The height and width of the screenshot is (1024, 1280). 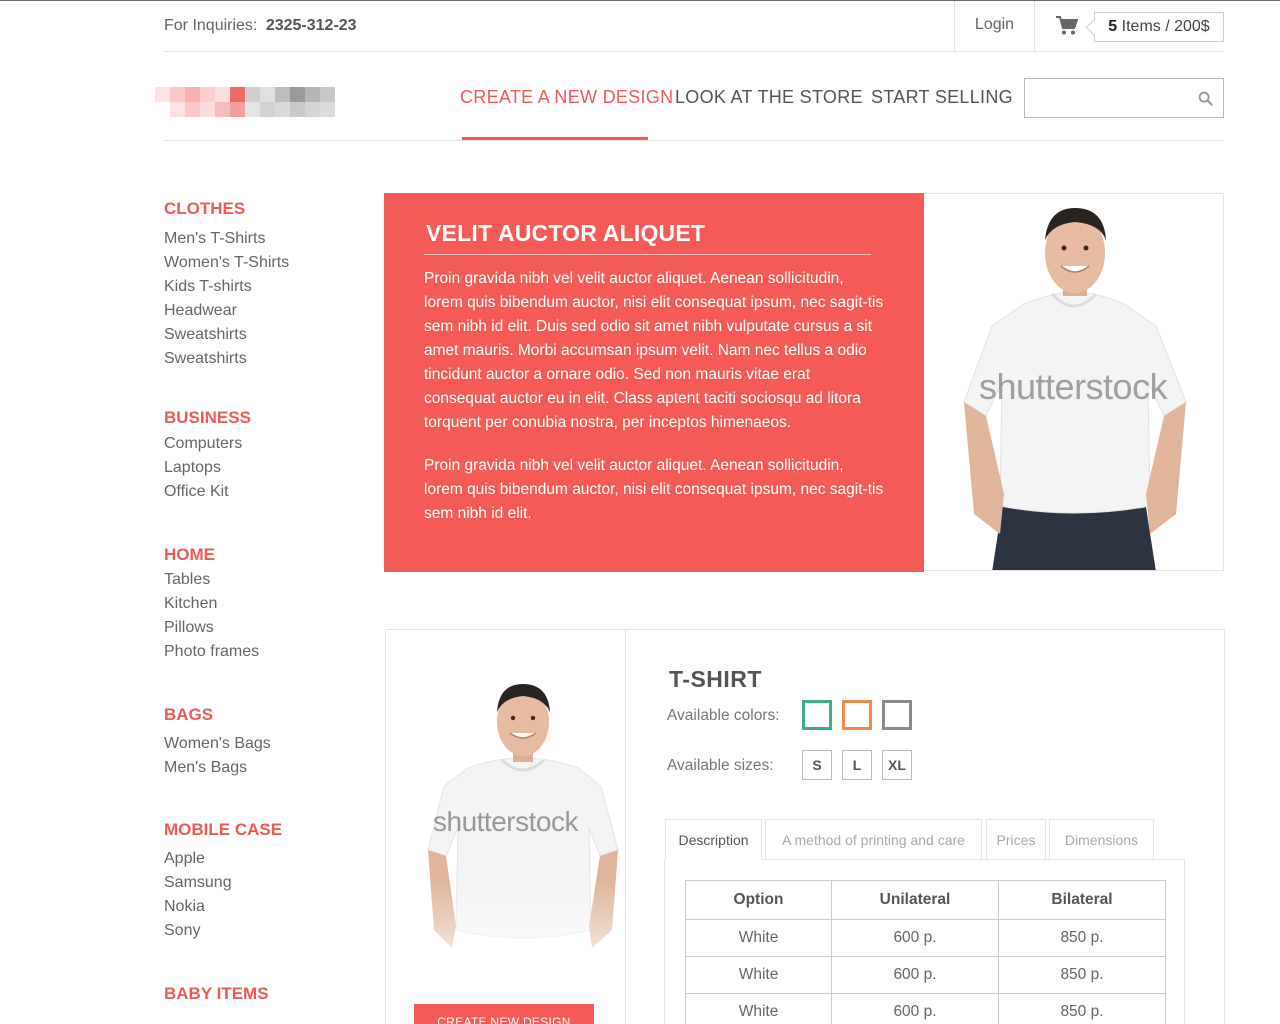 I want to click on product-title: T-SHIRT, so click(x=715, y=679).